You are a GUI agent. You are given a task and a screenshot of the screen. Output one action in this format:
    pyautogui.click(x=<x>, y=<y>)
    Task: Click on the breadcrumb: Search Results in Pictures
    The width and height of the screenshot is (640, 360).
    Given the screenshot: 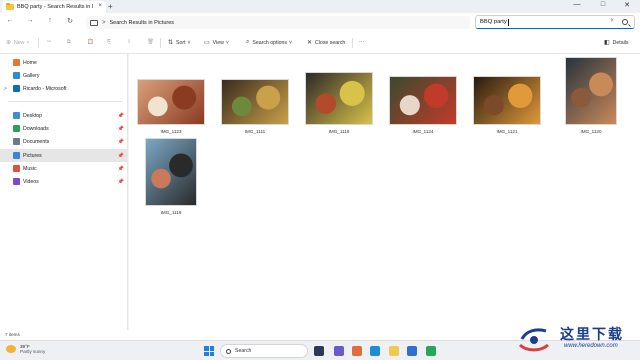 What is the action you would take?
    pyautogui.click(x=142, y=23)
    